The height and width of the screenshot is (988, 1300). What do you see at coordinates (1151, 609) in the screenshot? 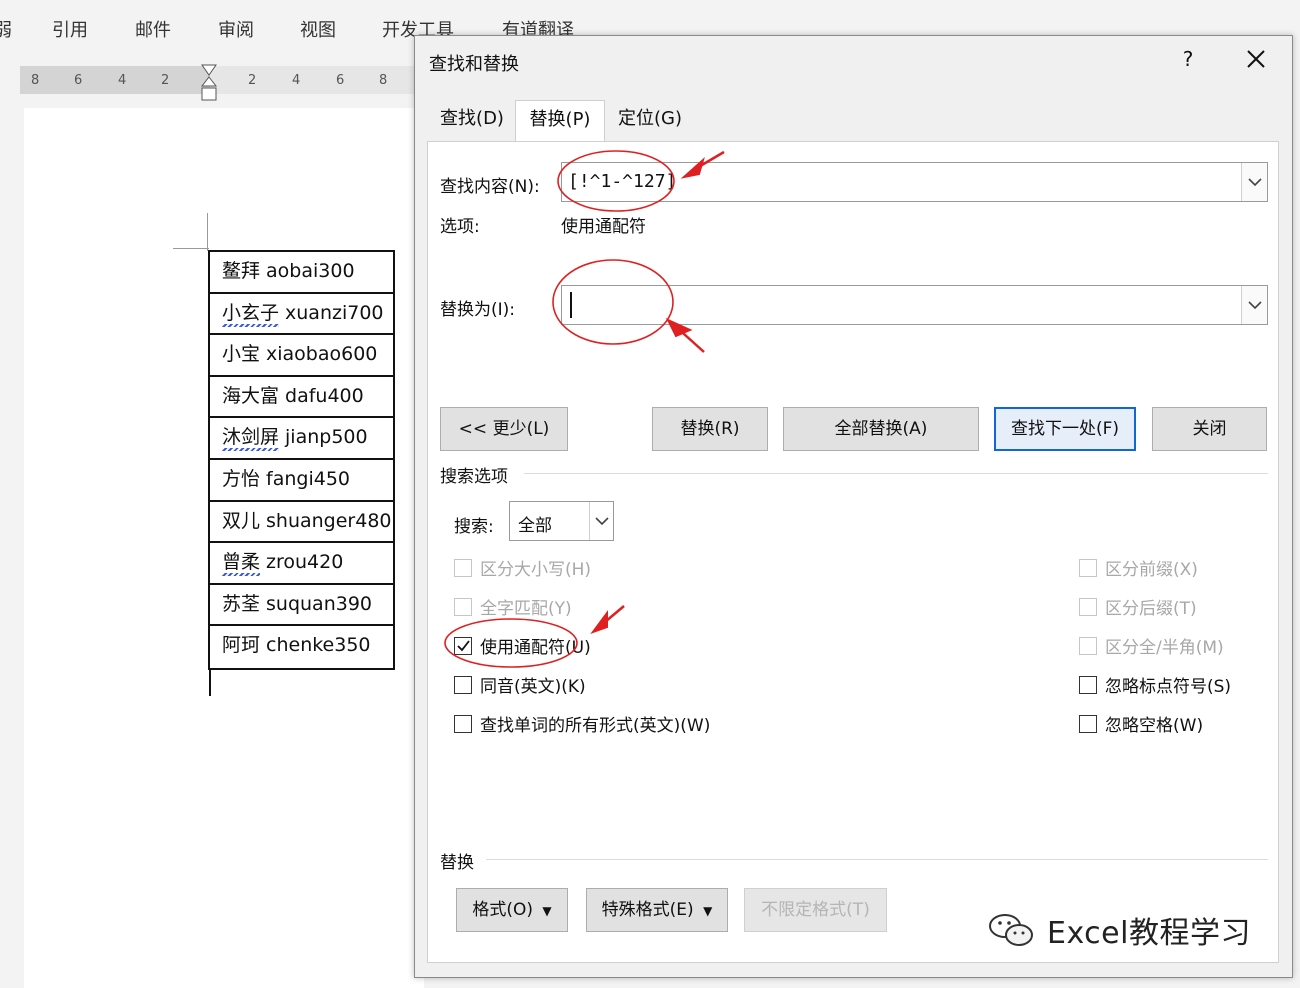
I see `option-label: 区分后缀(T)` at bounding box center [1151, 609].